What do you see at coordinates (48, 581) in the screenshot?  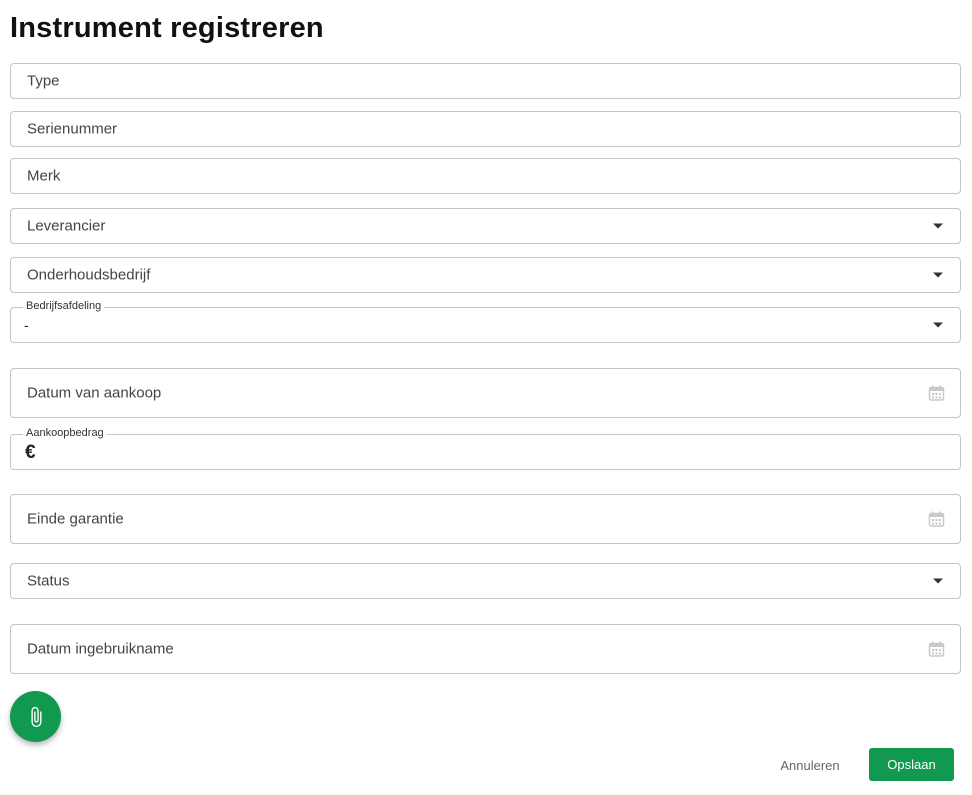 I see `status-placeholder: Status` at bounding box center [48, 581].